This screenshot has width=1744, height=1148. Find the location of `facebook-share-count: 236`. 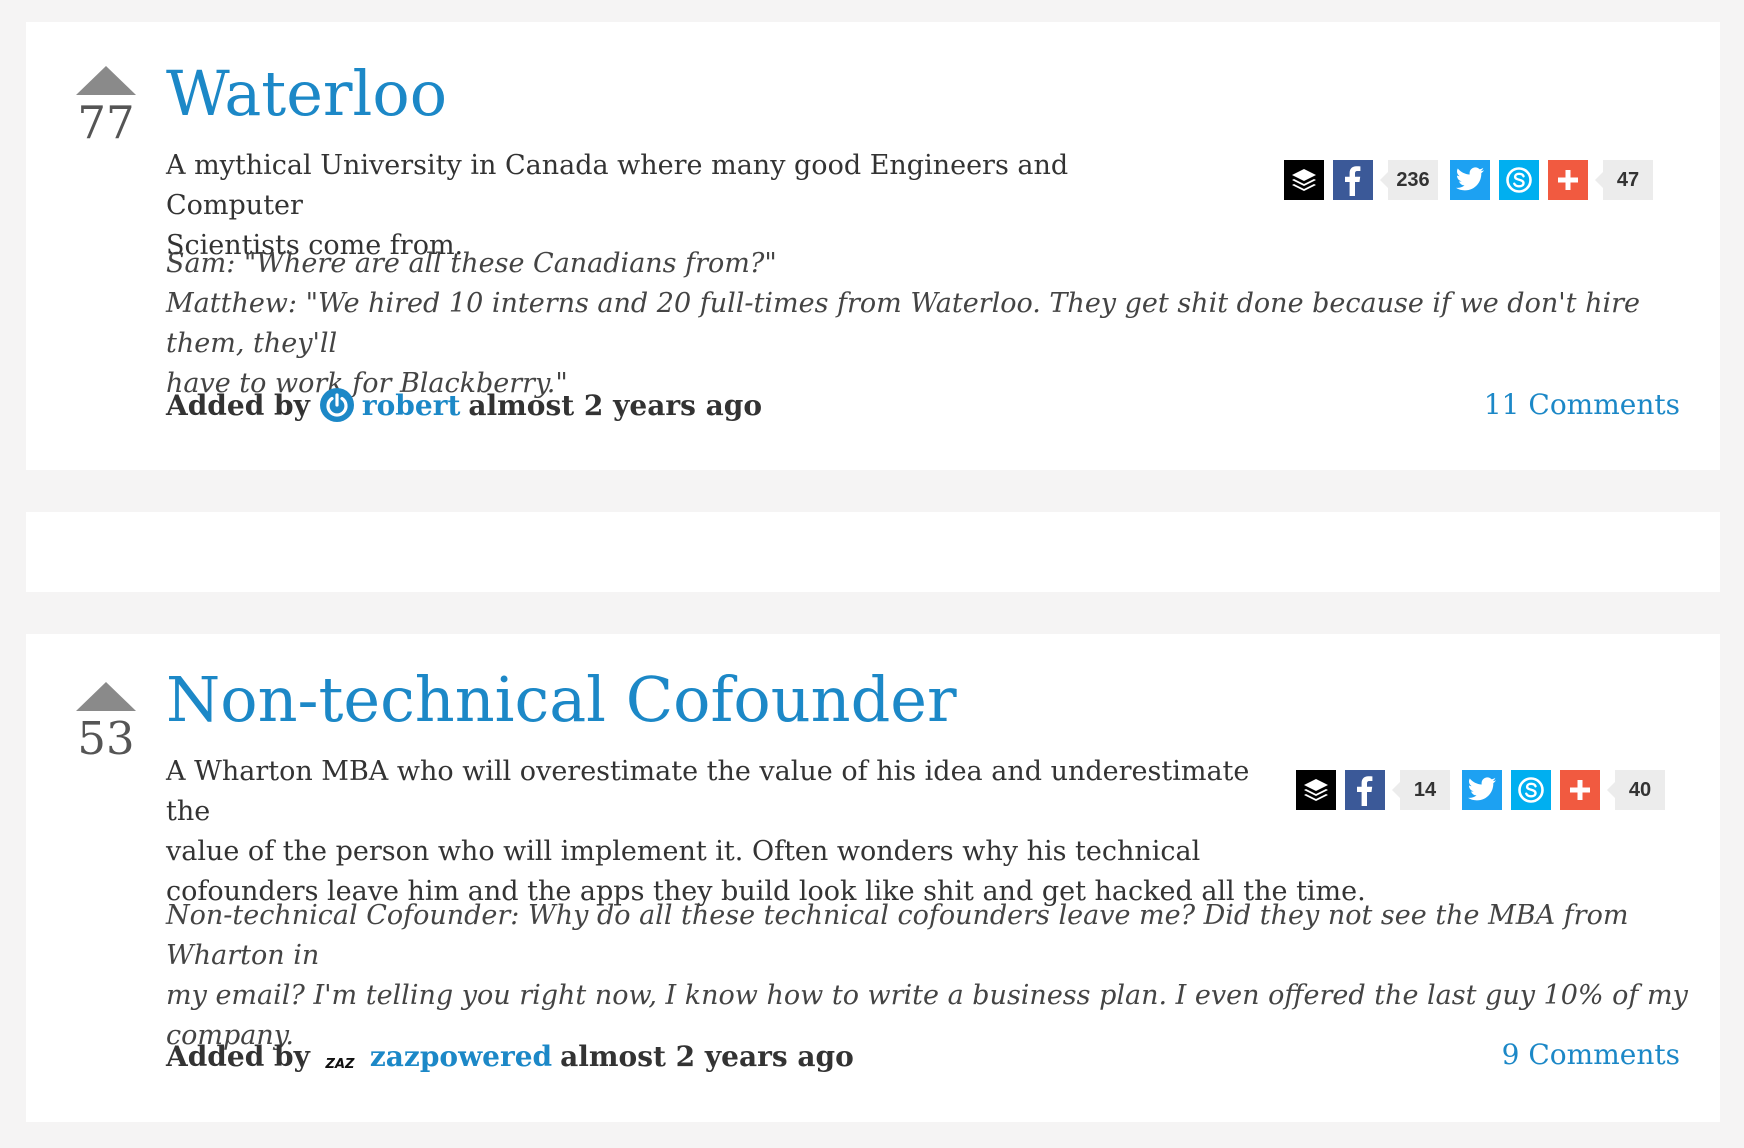

facebook-share-count: 236 is located at coordinates (1409, 180).